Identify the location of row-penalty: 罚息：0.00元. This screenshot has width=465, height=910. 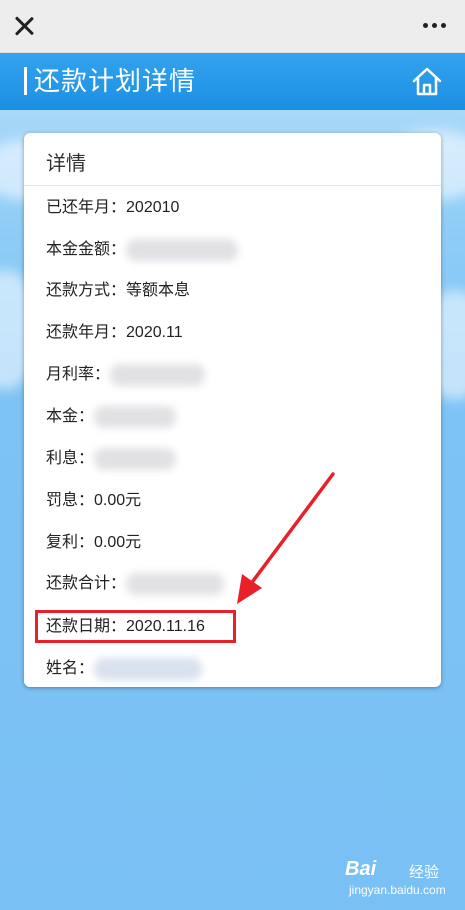
(93, 501).